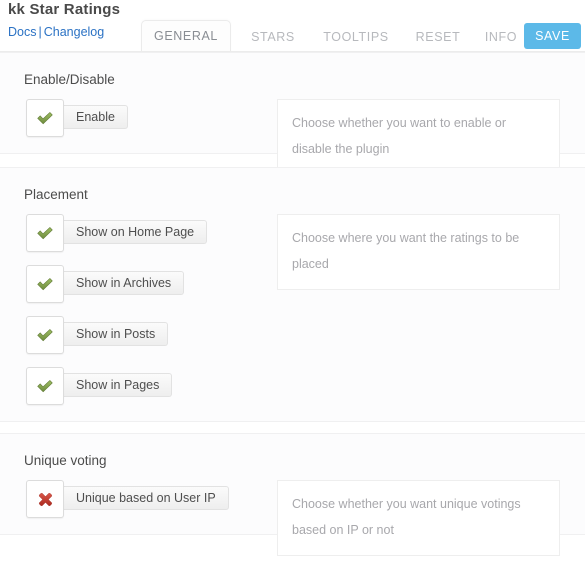 Image resolution: width=585 pixels, height=581 pixels. I want to click on changelog-link: Changelog, so click(74, 32).